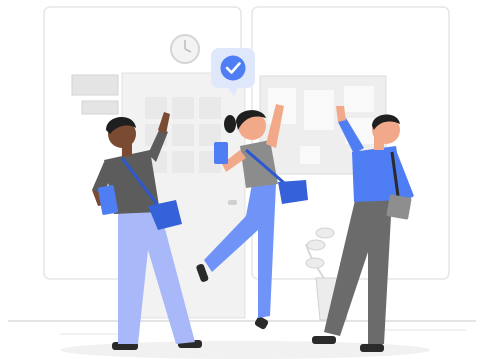 This screenshot has height=359, width=481. Describe the element at coordinates (232, 202) in the screenshot. I see `door-handle` at that location.